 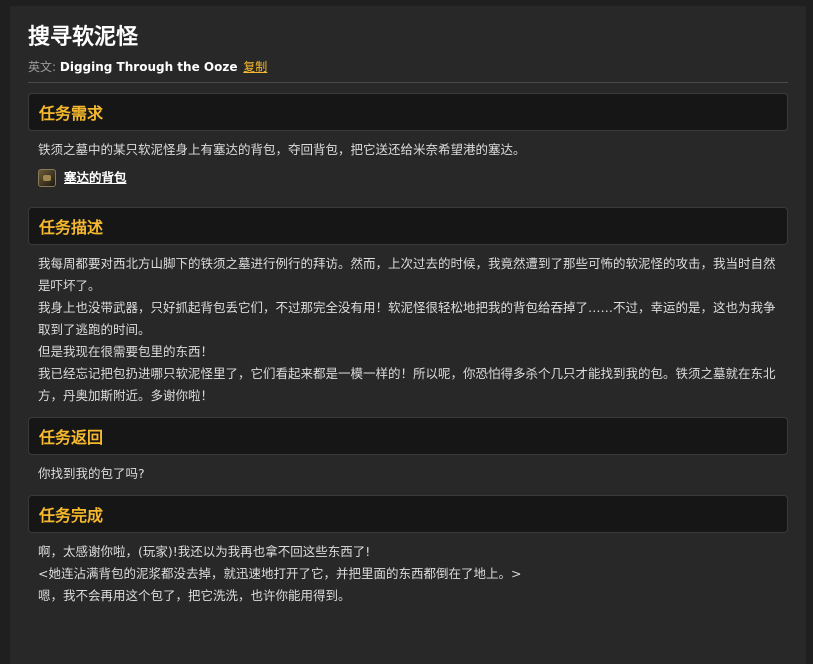 I want to click on section-body-return: 你找到我的包了吗?, so click(x=408, y=475).